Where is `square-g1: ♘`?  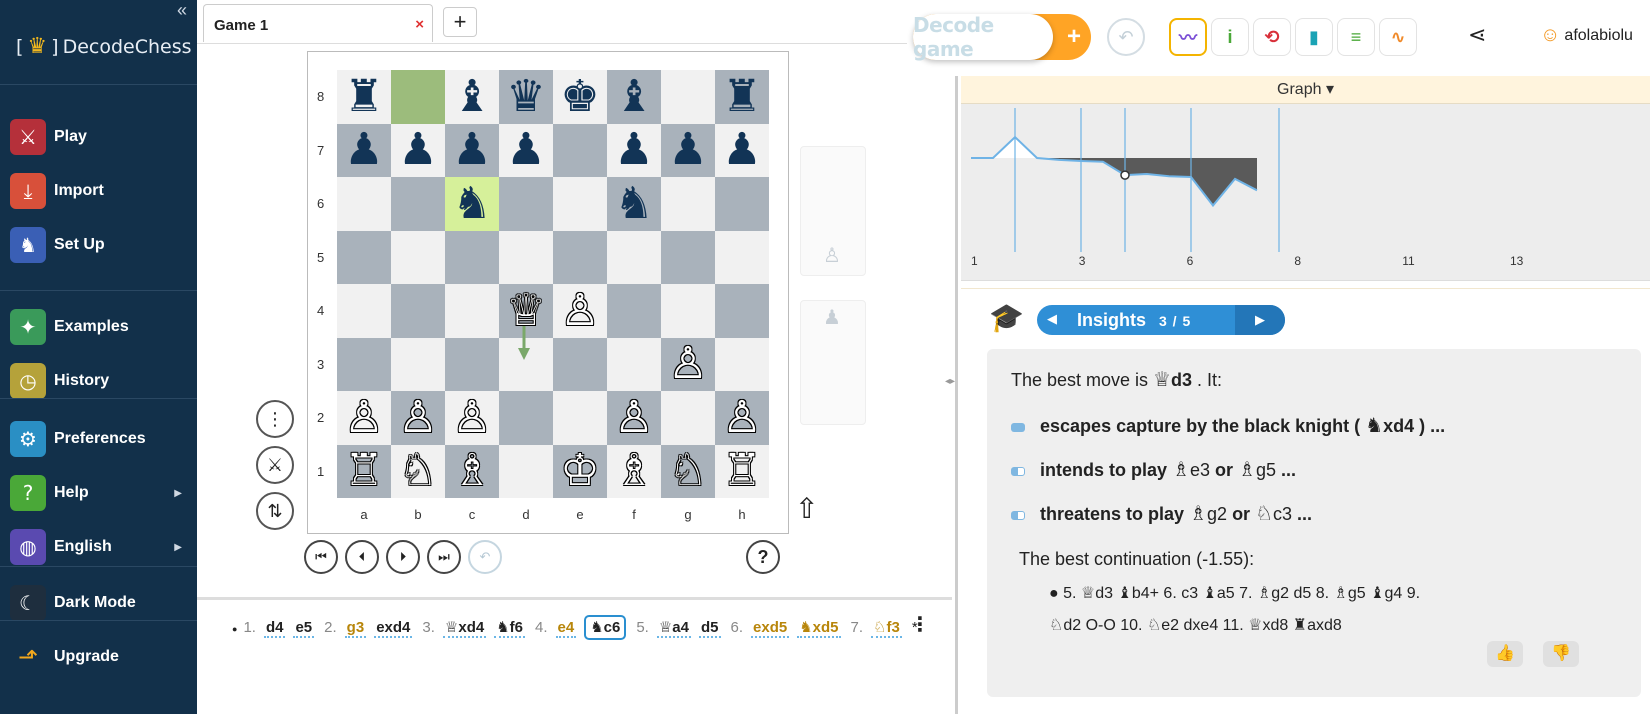
square-g1: ♘ is located at coordinates (688, 471).